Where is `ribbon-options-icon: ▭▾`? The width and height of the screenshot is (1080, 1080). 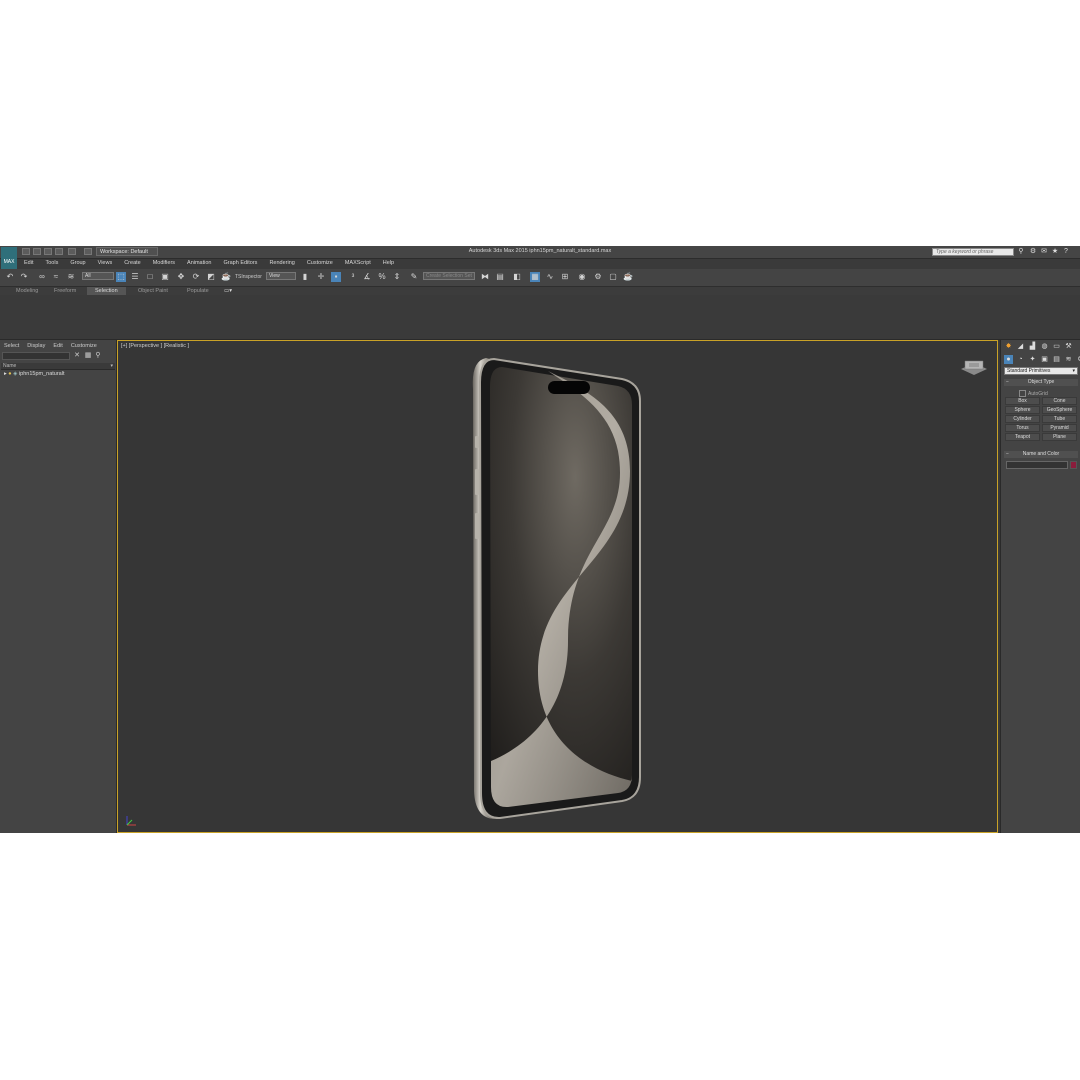
ribbon-options-icon: ▭▾ is located at coordinates (228, 291).